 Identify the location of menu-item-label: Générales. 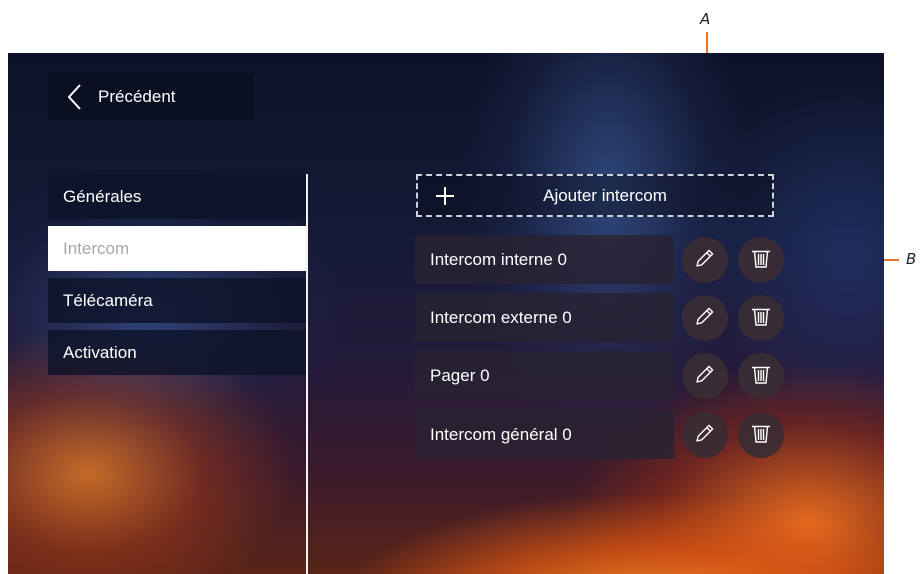
(102, 196).